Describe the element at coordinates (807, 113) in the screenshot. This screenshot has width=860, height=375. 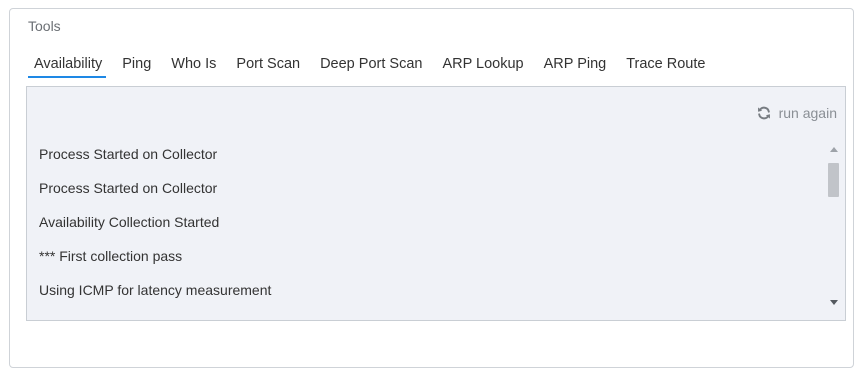
I see `run-again-label: run again` at that location.